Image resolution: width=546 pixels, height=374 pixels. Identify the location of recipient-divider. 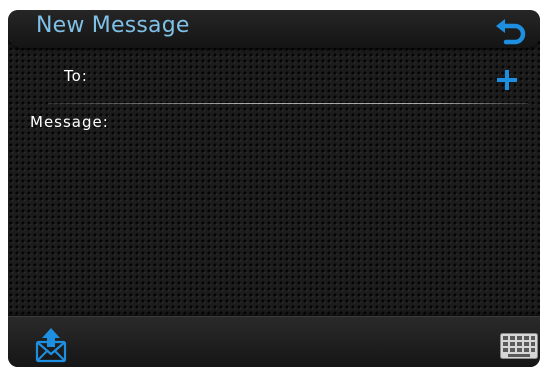
(288, 103).